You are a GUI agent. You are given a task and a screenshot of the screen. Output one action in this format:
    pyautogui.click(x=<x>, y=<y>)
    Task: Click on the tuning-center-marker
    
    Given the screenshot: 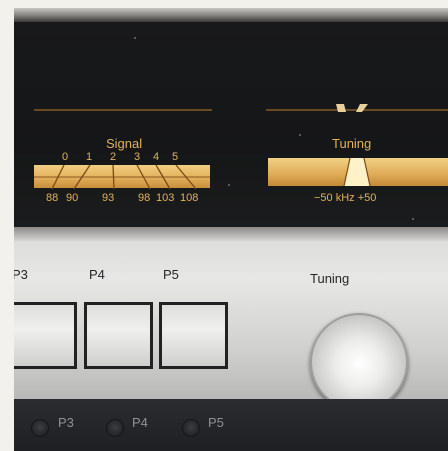 What is the action you would take?
    pyautogui.click(x=357, y=172)
    